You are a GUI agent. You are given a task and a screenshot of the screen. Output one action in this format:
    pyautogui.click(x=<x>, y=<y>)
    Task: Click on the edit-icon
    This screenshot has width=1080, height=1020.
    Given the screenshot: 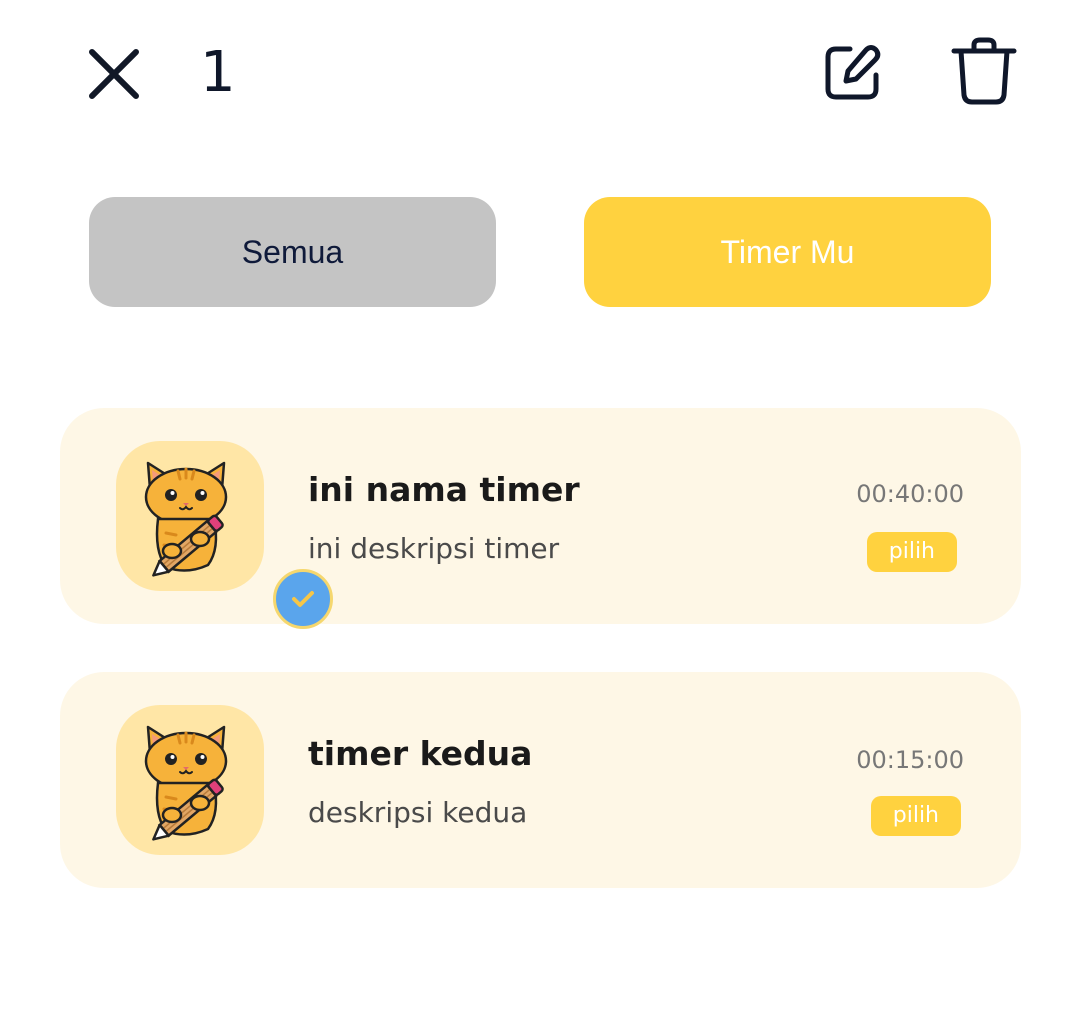 What is the action you would take?
    pyautogui.click(x=853, y=72)
    